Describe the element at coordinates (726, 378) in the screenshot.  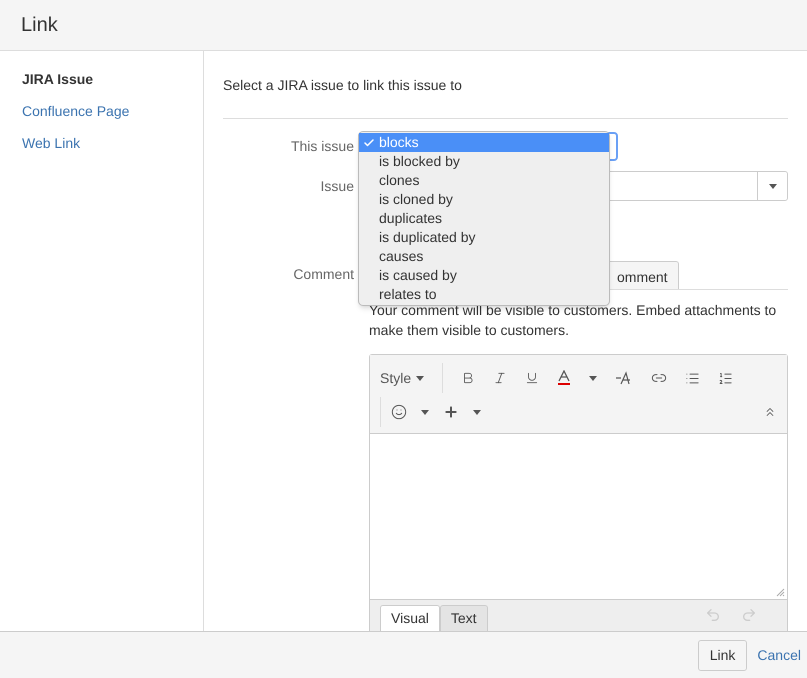
I see `numbered-list-icon` at that location.